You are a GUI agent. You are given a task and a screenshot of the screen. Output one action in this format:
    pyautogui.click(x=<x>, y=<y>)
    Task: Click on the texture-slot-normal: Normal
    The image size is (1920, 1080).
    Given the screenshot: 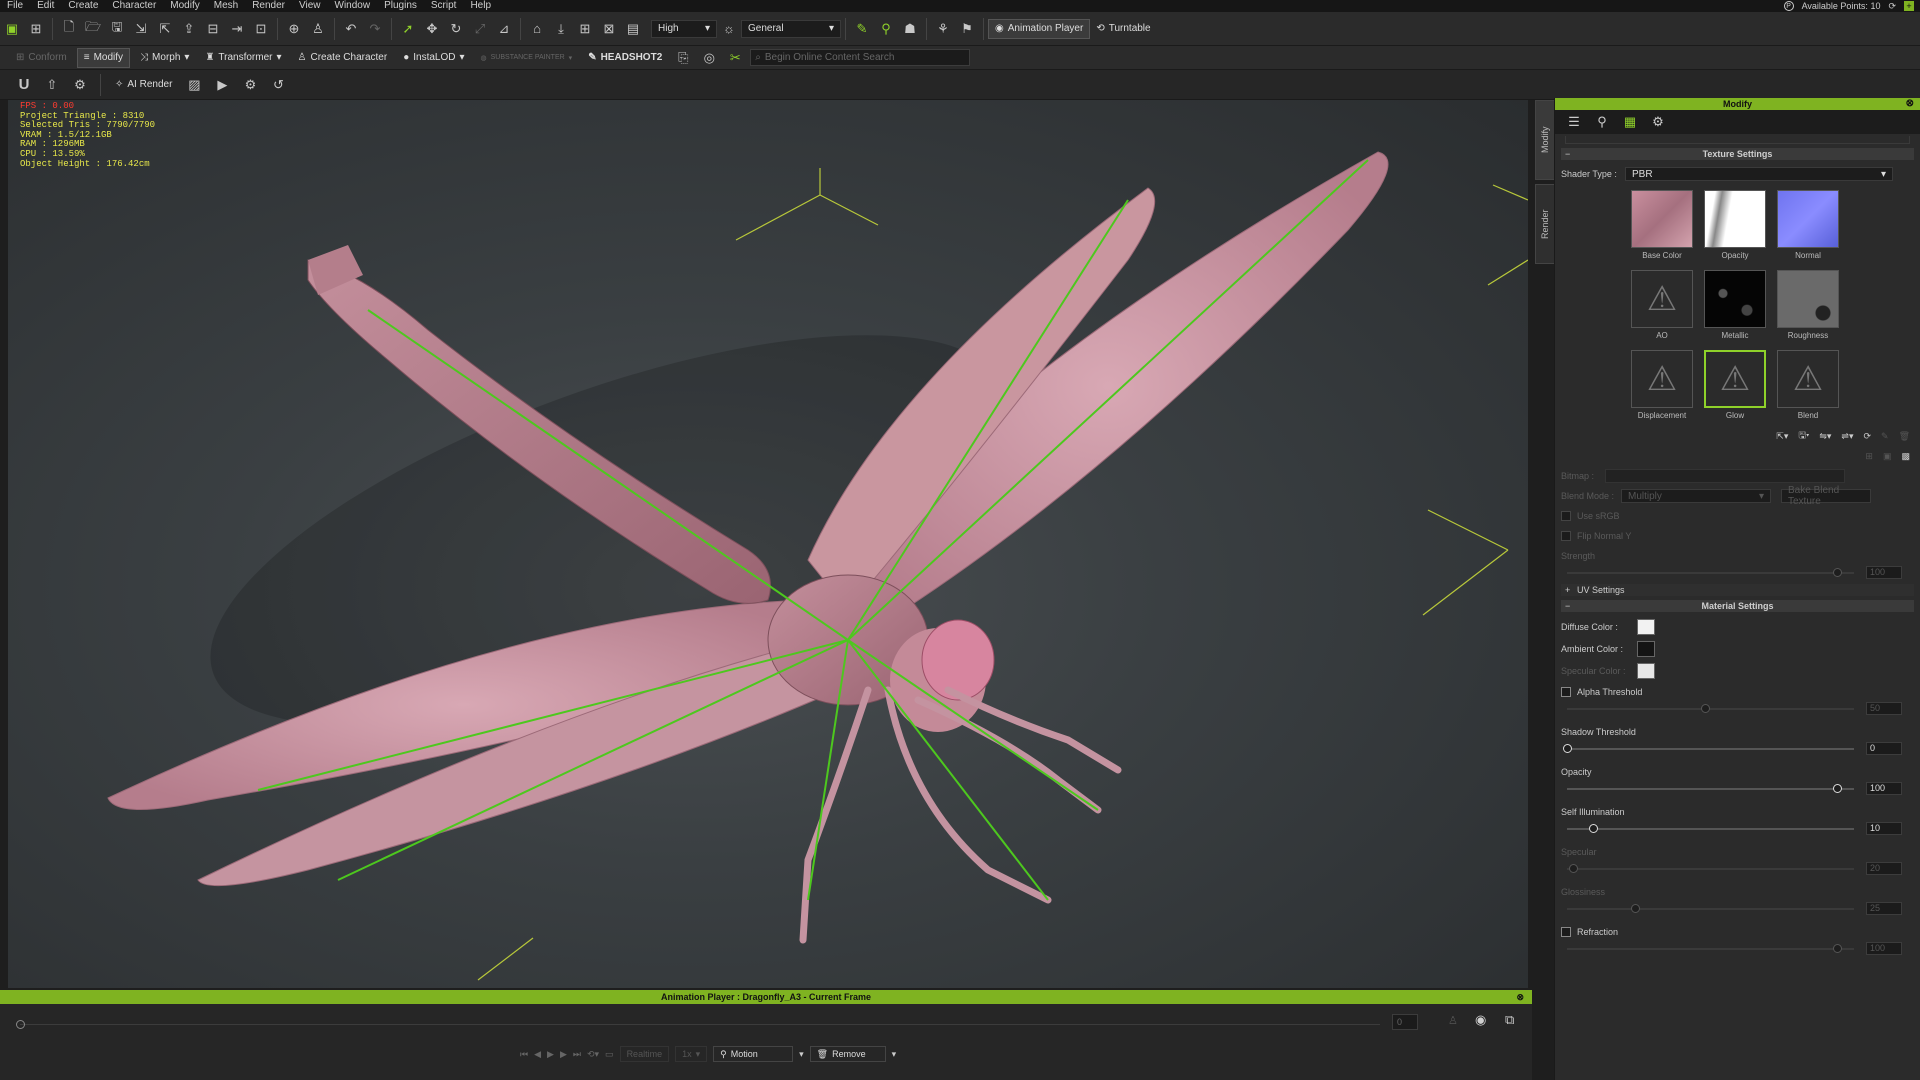 What is the action you would take?
    pyautogui.click(x=1808, y=225)
    